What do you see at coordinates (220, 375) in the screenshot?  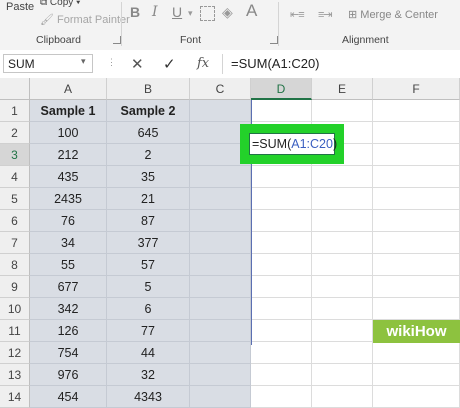 I see `cell-c13` at bounding box center [220, 375].